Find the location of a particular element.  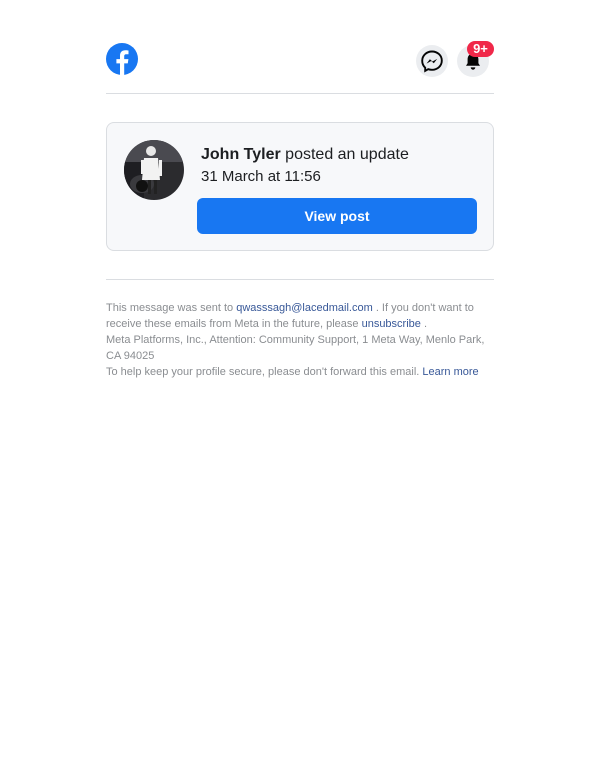

avatar is located at coordinates (154, 170).